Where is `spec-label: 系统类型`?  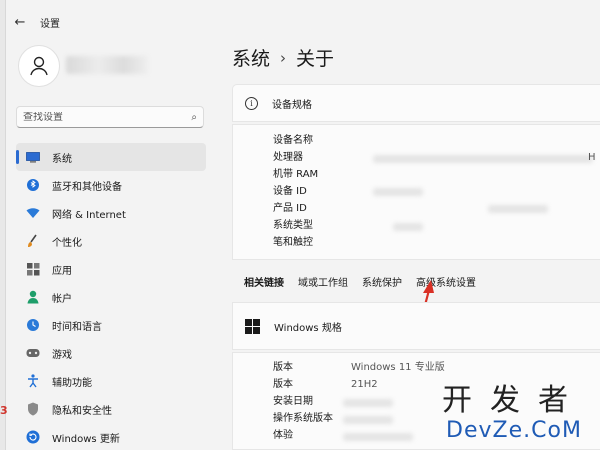
spec-label: 系统类型 is located at coordinates (293, 225).